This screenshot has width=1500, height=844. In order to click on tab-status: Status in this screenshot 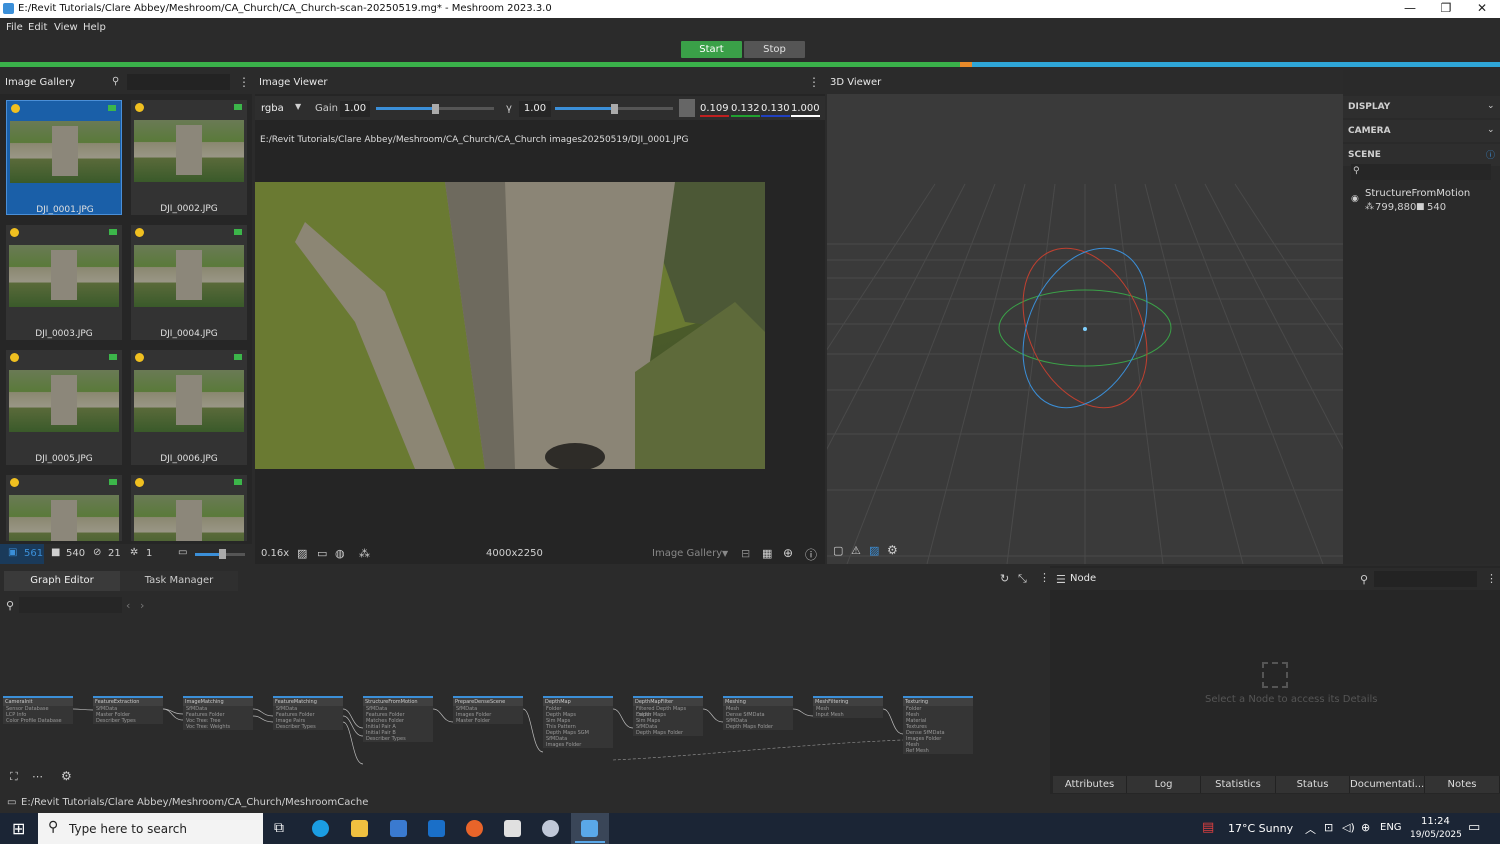, I will do `click(1313, 784)`.